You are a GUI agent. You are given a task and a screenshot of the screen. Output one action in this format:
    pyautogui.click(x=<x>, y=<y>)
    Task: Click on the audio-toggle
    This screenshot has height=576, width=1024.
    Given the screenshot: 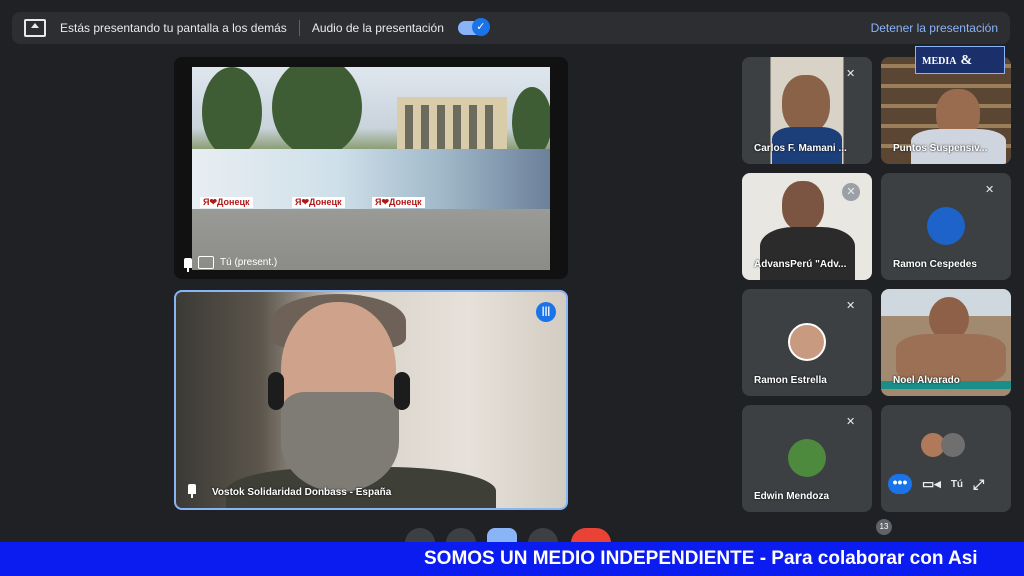 What is the action you would take?
    pyautogui.click(x=473, y=27)
    